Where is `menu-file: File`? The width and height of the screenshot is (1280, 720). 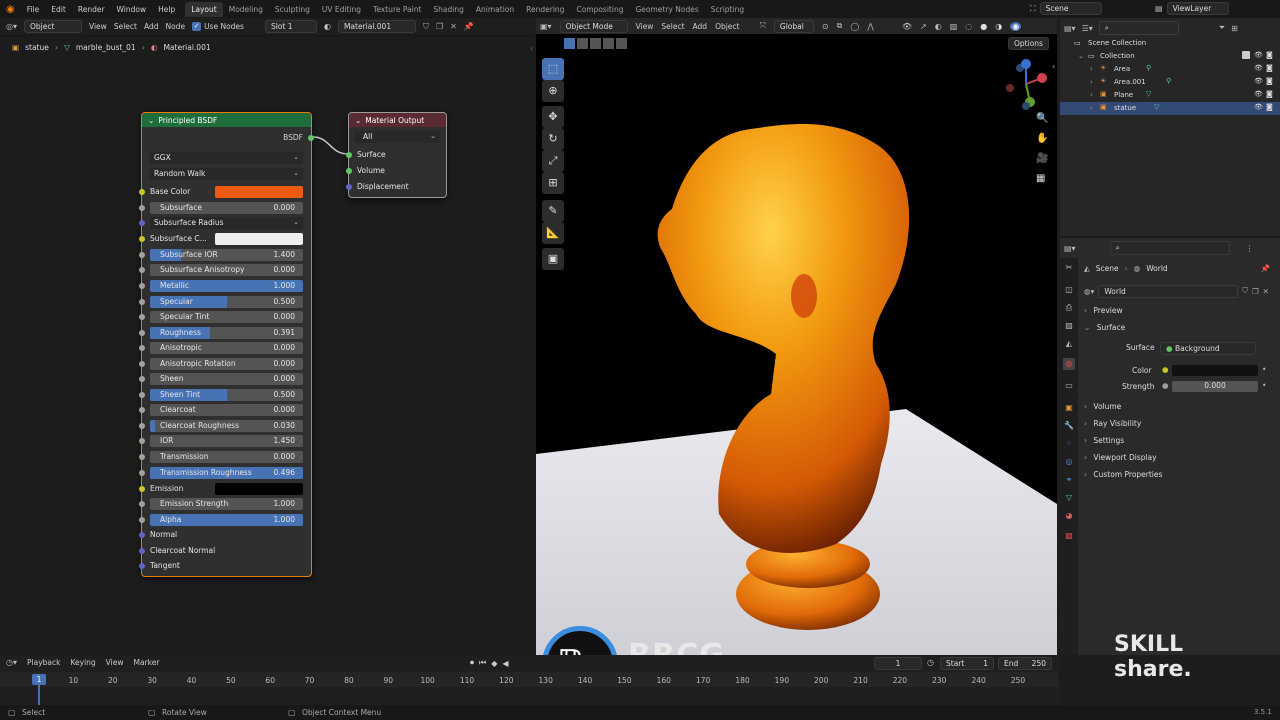 menu-file: File is located at coordinates (33, 9).